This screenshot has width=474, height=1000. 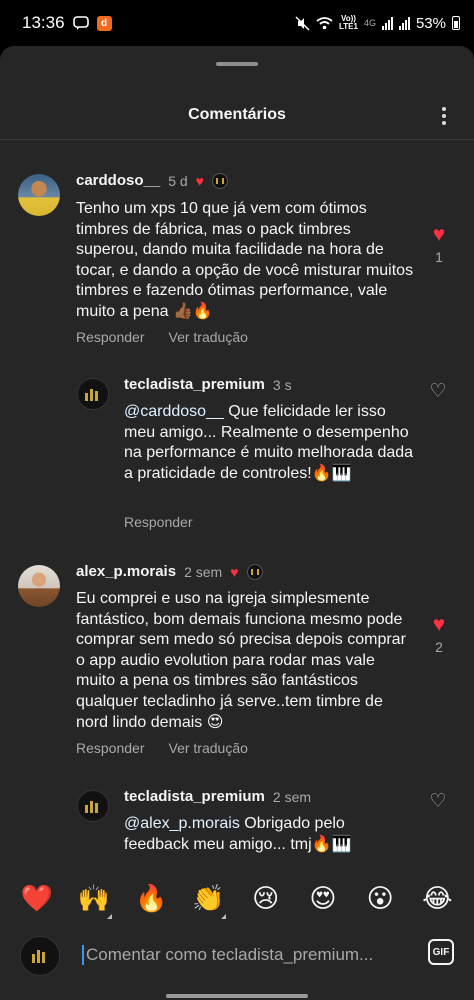 I want to click on gif-button: GIF, so click(x=441, y=952).